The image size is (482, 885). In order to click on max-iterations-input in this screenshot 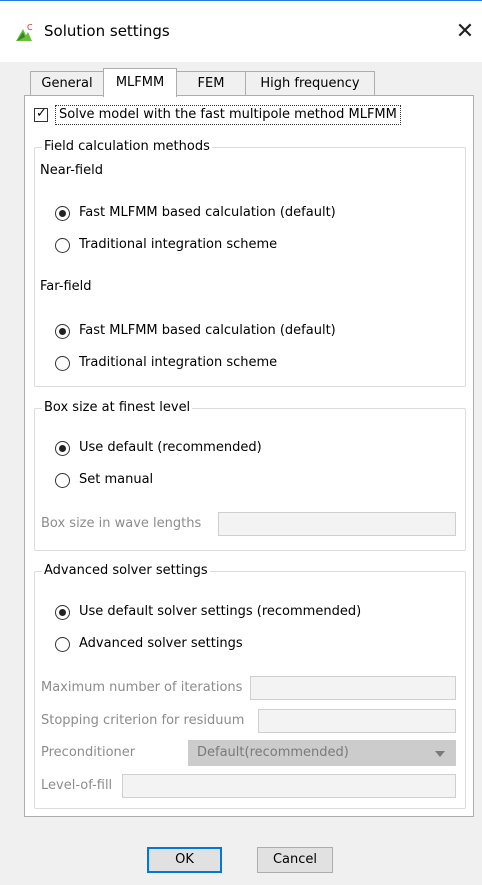, I will do `click(353, 688)`.